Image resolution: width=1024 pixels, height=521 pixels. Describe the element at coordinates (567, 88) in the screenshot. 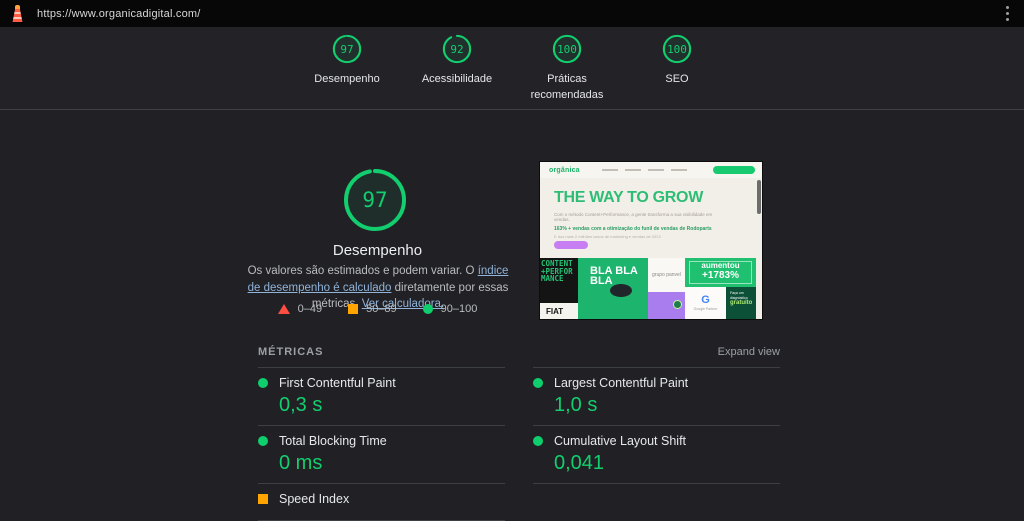

I see `gauge-best-practices-label: Práticas recomendadas` at that location.